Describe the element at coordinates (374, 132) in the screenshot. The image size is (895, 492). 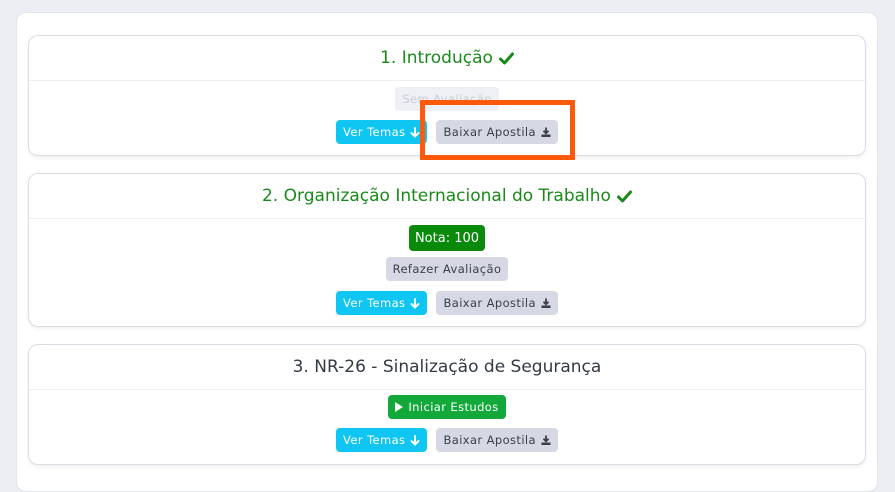
I see `view-topics-label-1: Ver Temas` at that location.